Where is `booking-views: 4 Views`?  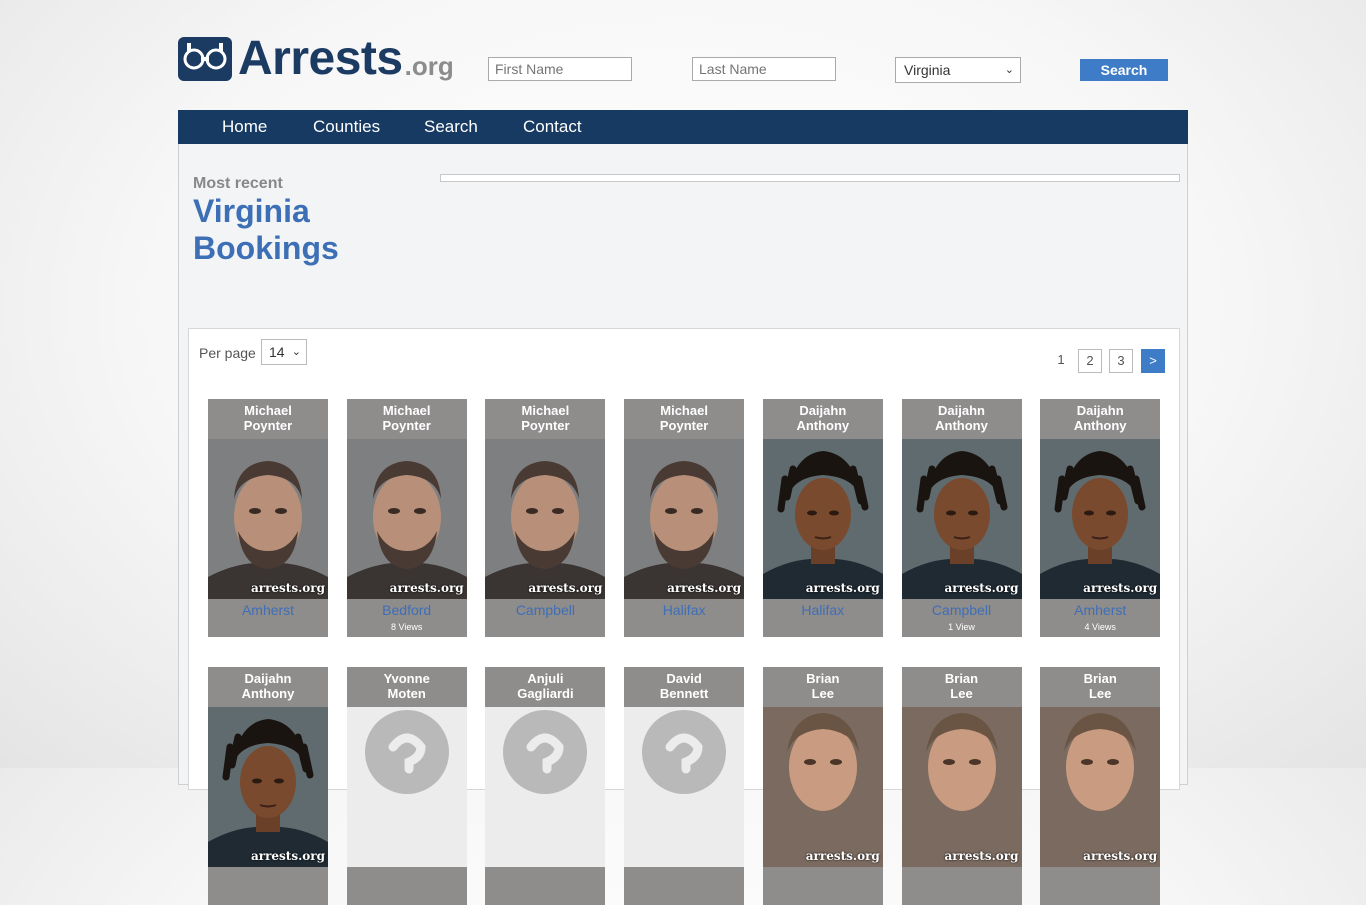 booking-views: 4 Views is located at coordinates (1100, 627).